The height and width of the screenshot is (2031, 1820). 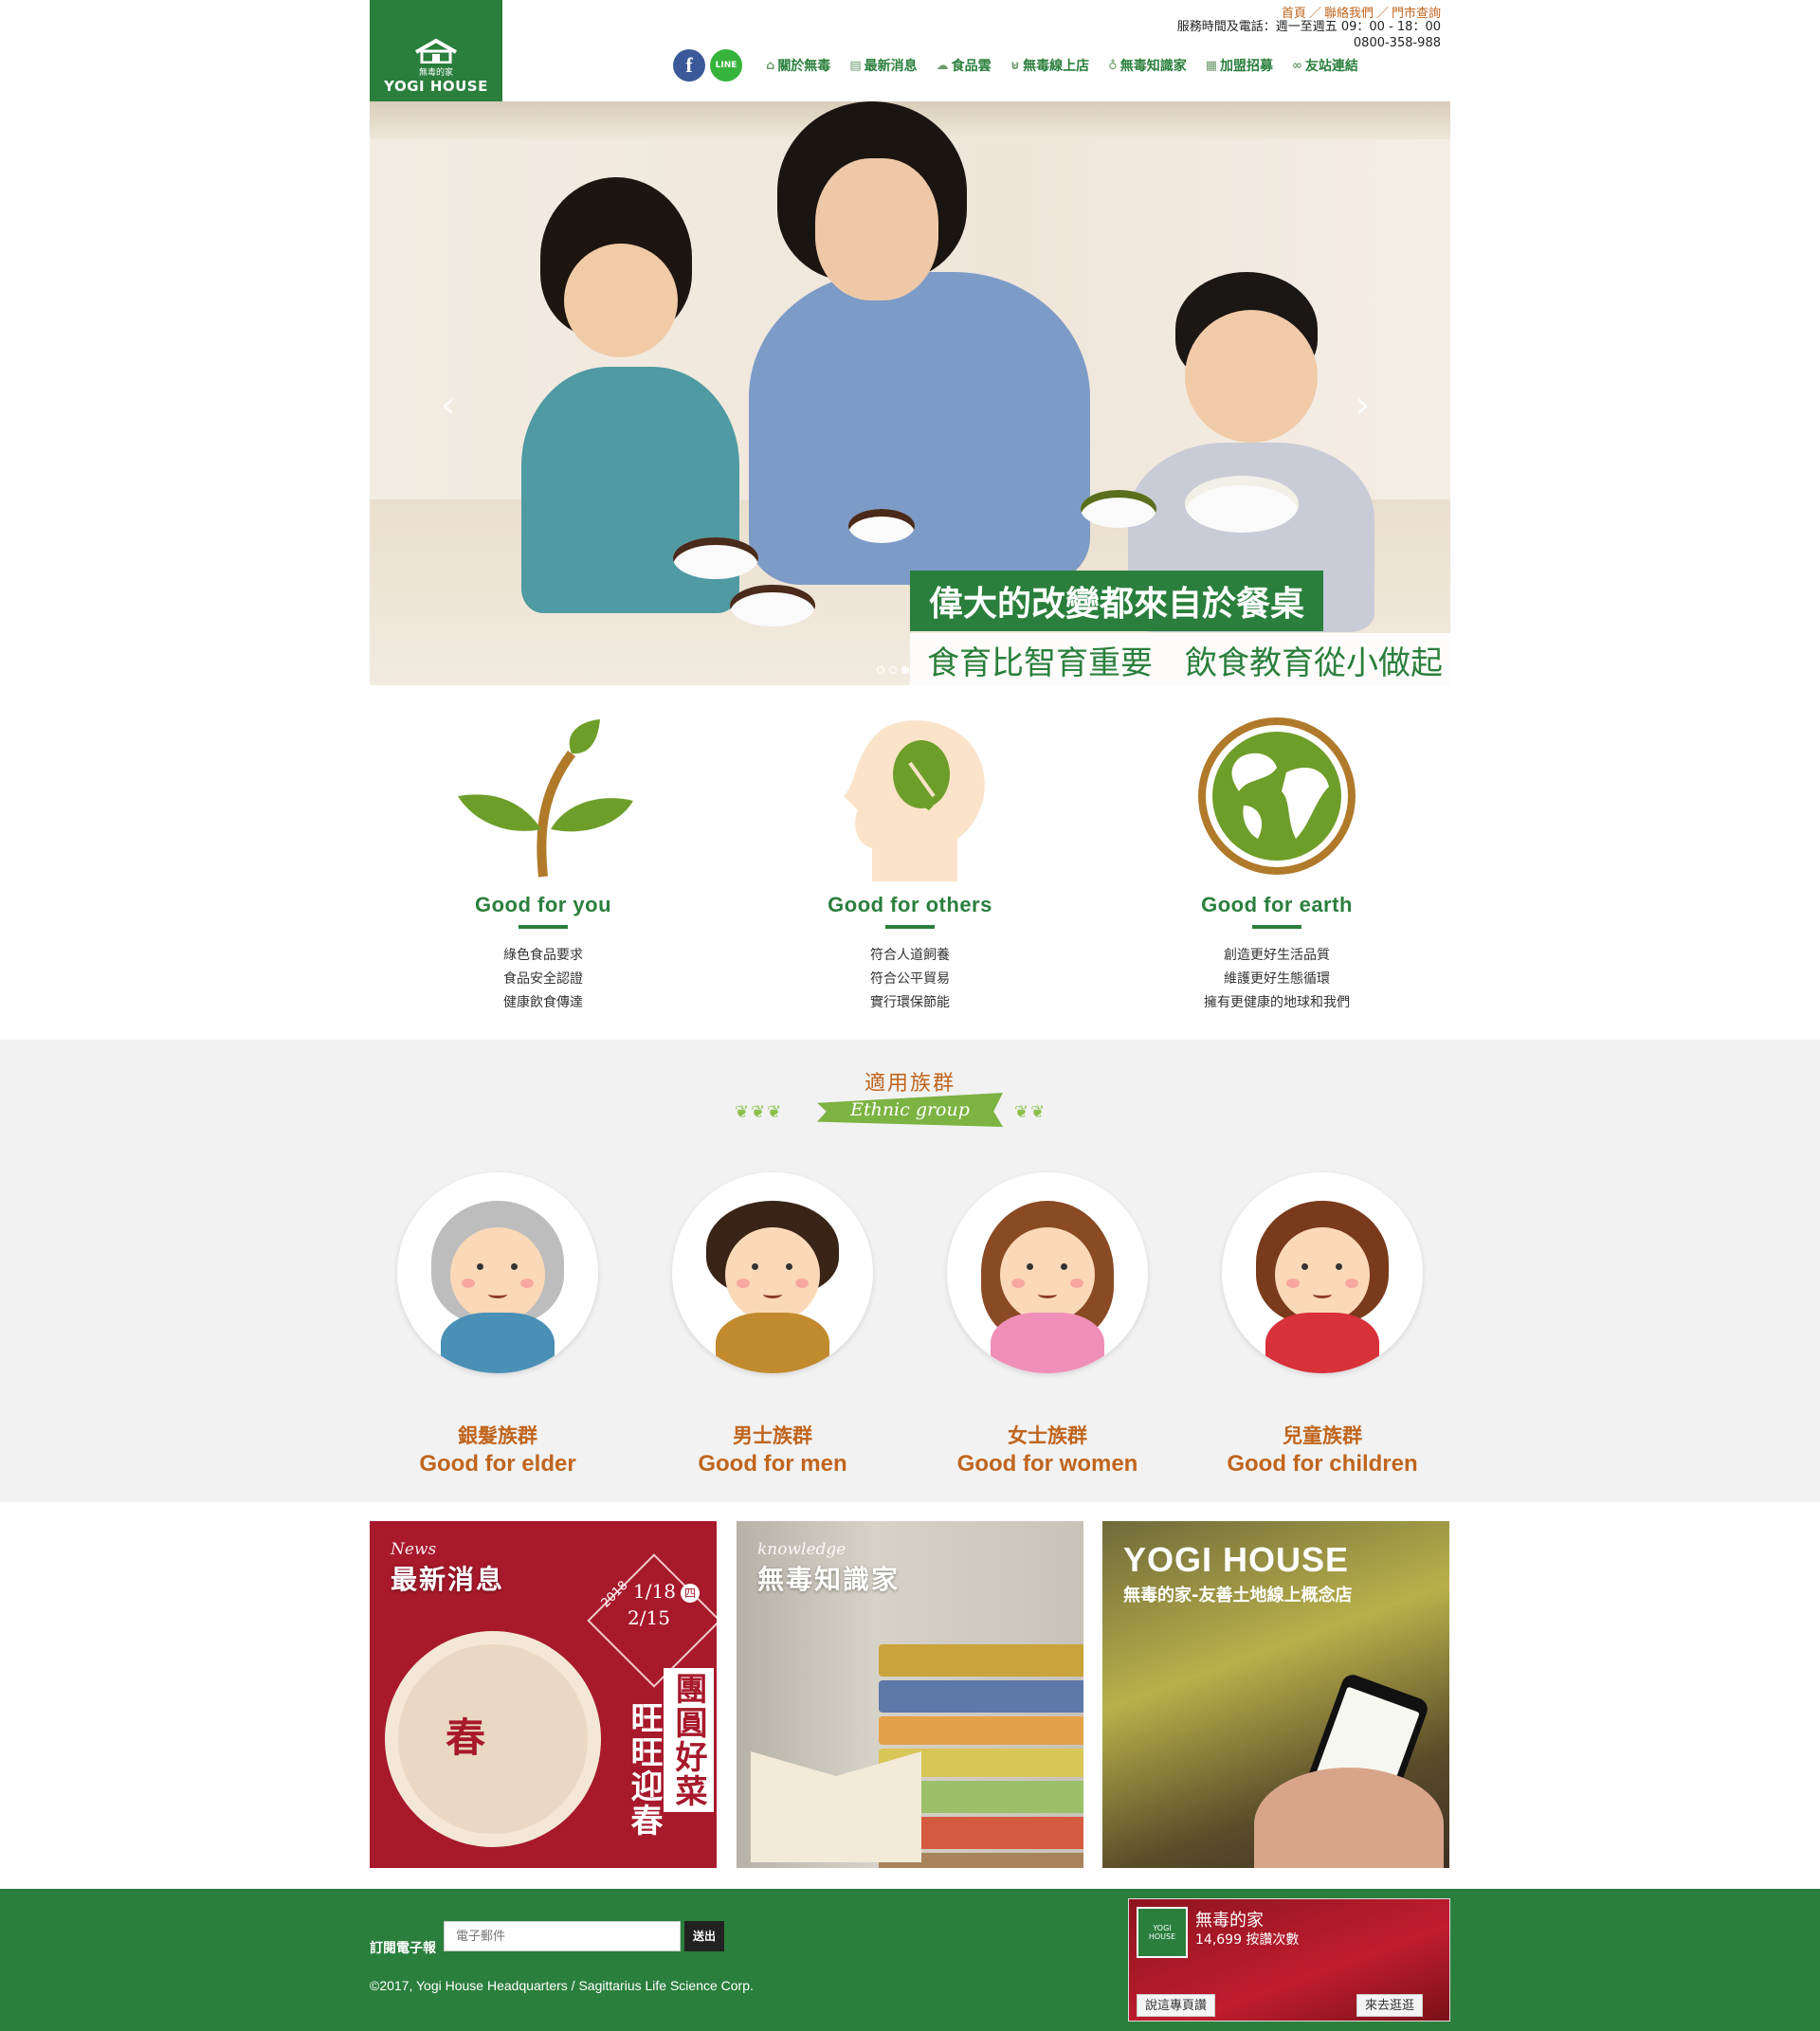 I want to click on basket-icon: ⊌, so click(x=1015, y=65).